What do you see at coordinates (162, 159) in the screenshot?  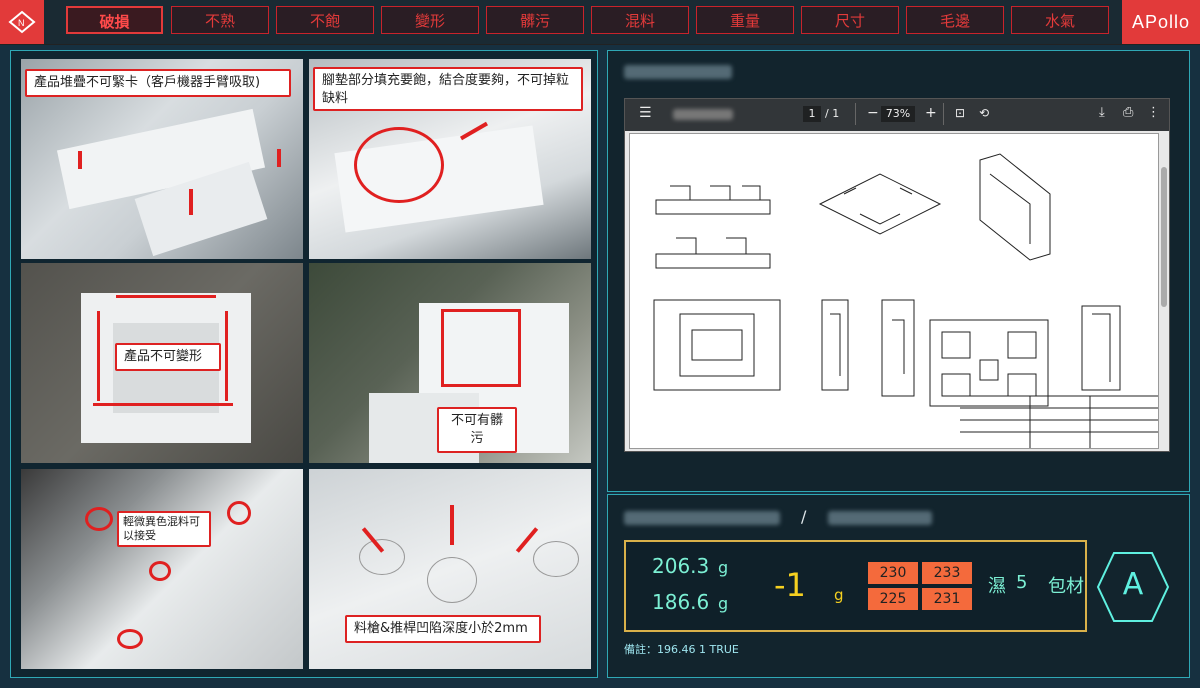 I see `photo-stacking: 產品堆疊不可緊卡（客戶機器手臂吸取)` at bounding box center [162, 159].